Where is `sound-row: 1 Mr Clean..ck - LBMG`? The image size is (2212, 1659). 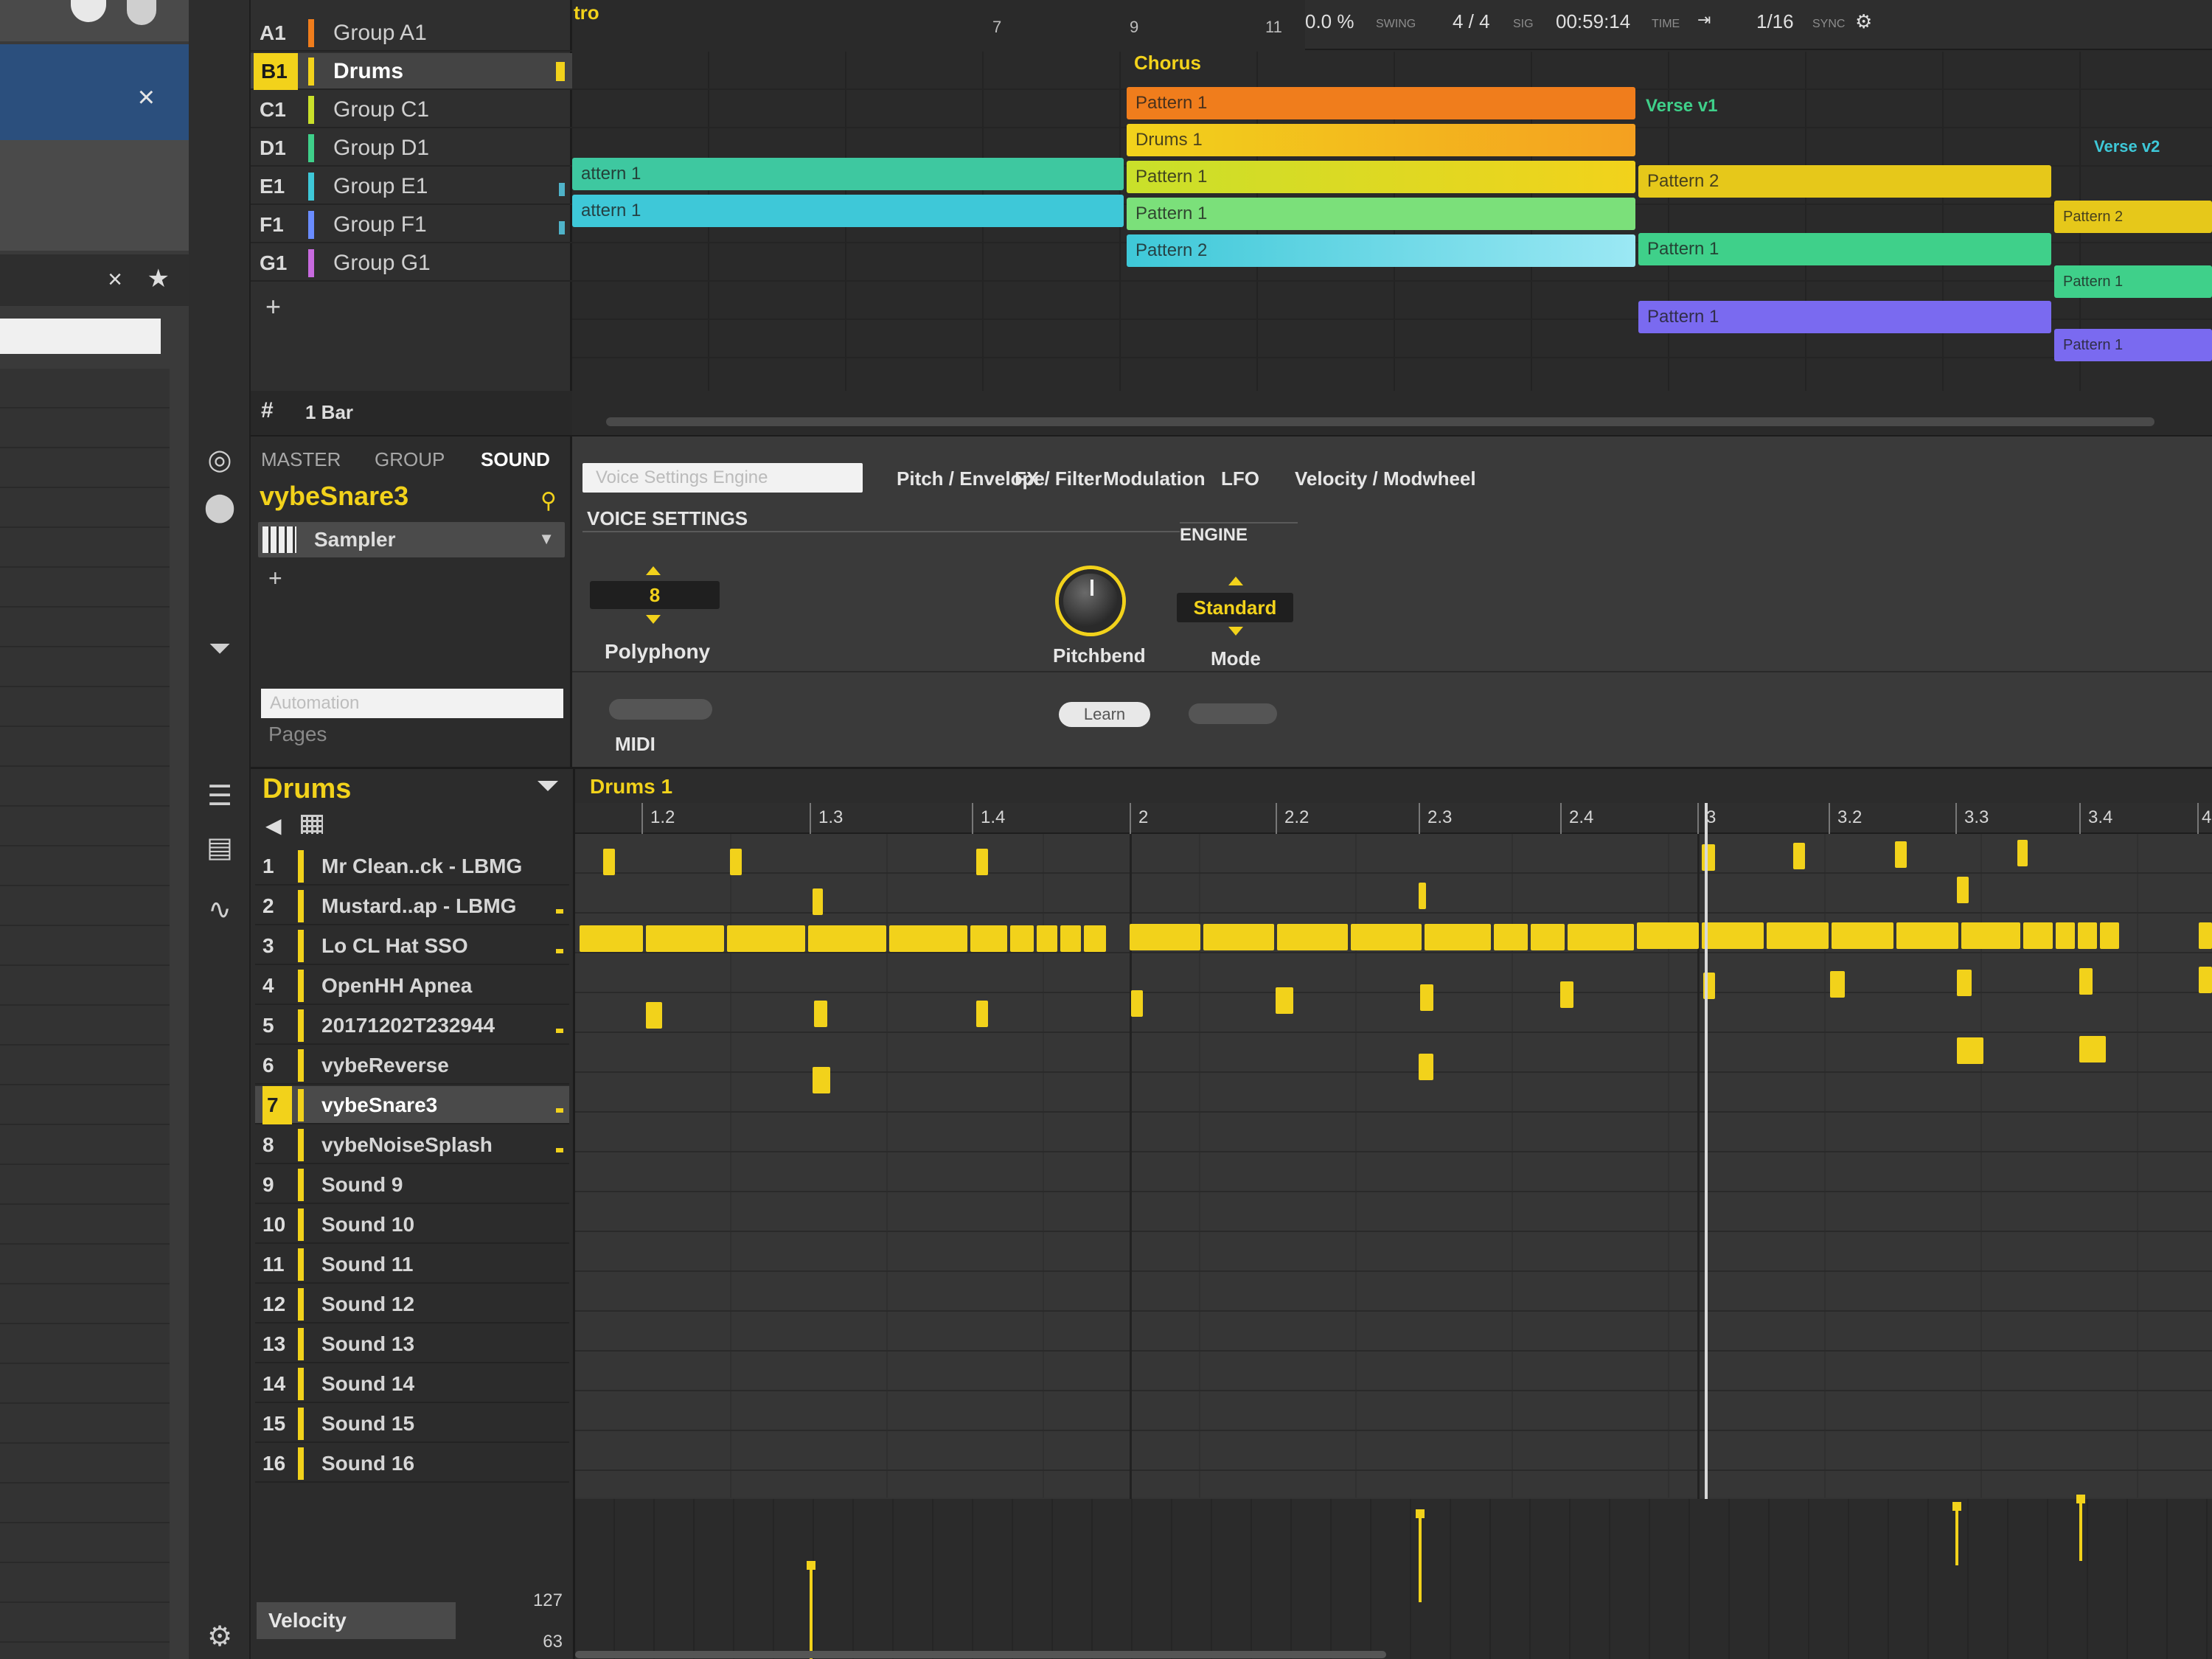
sound-row: 1 Mr Clean..ck - LBMG is located at coordinates (412, 866).